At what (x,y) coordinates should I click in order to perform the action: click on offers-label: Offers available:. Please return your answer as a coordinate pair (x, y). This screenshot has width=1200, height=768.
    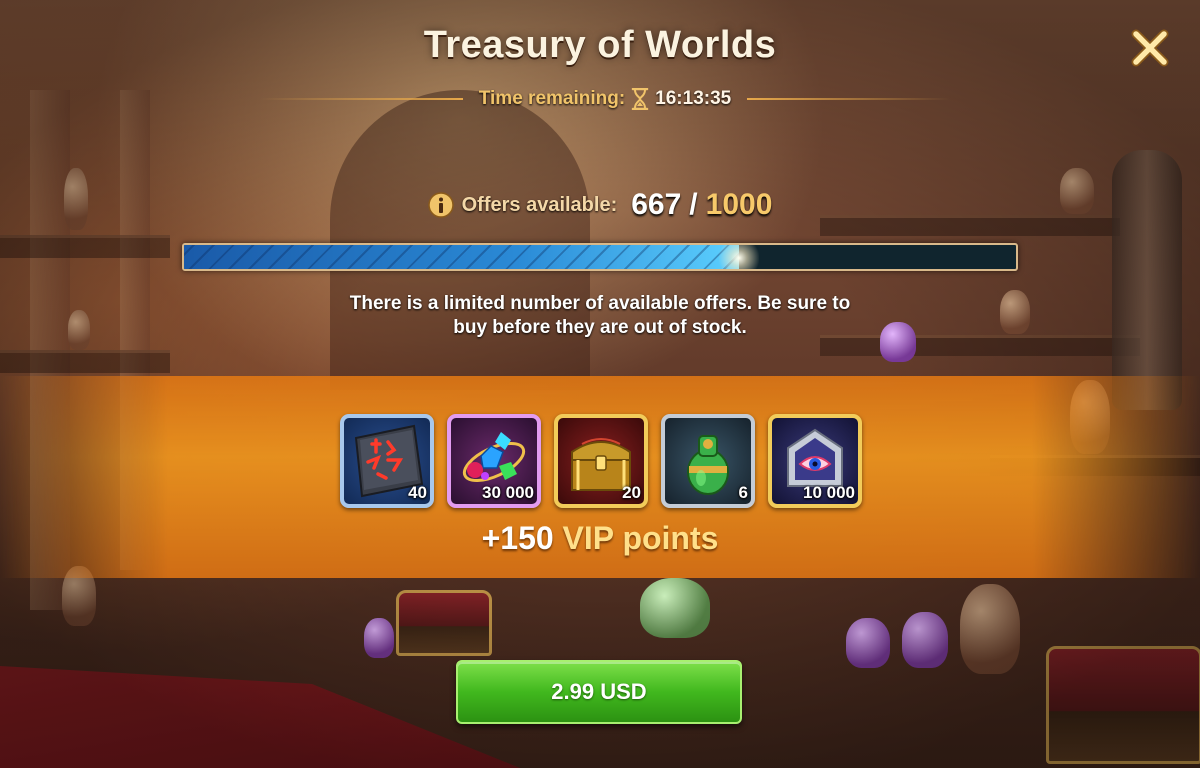
    Looking at the image, I should click on (539, 204).